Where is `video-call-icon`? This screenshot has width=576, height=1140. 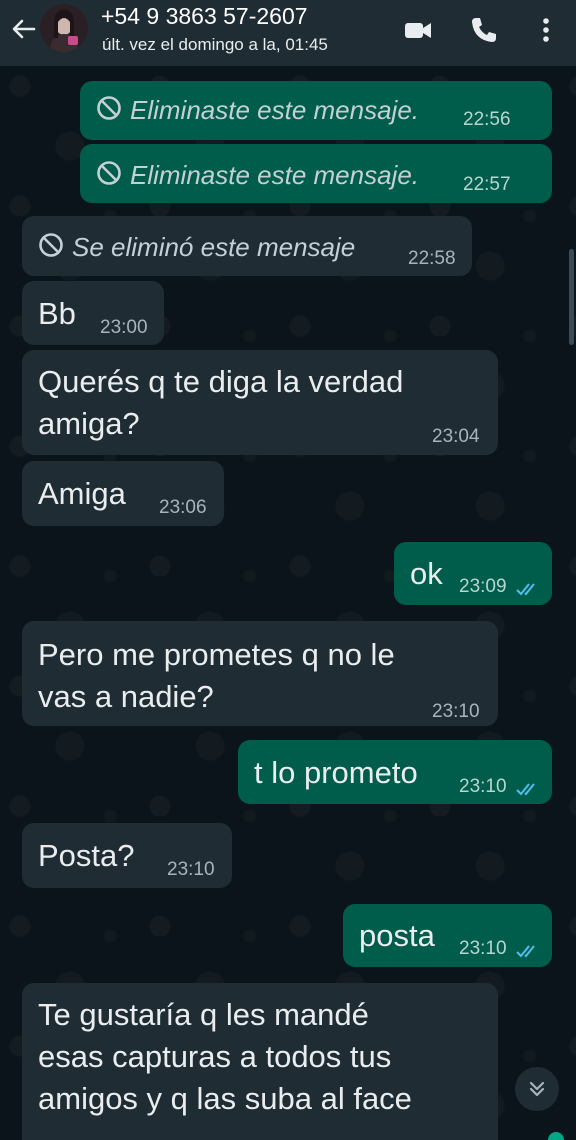 video-call-icon is located at coordinates (418, 30).